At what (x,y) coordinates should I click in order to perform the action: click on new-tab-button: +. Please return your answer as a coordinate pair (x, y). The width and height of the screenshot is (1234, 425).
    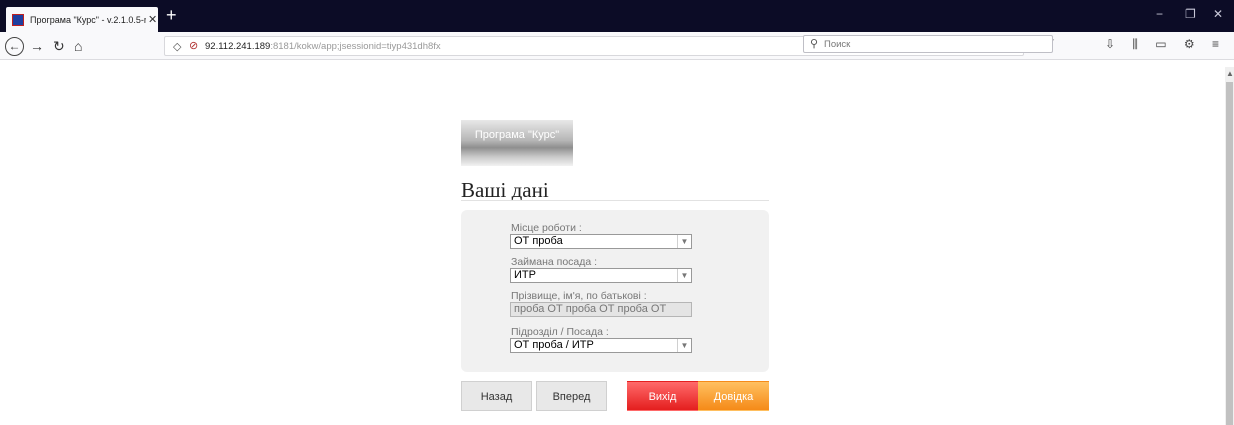
    Looking at the image, I should click on (171, 15).